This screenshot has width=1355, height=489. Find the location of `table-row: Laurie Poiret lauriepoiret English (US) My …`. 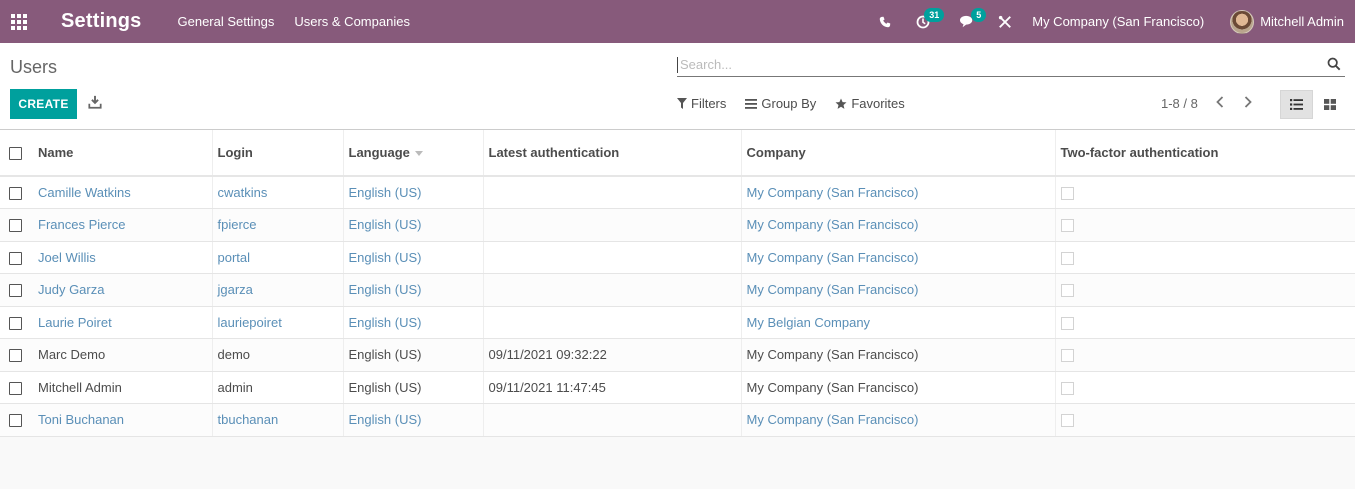

table-row: Laurie Poiret lauriepoiret English (US) My … is located at coordinates (677, 322).